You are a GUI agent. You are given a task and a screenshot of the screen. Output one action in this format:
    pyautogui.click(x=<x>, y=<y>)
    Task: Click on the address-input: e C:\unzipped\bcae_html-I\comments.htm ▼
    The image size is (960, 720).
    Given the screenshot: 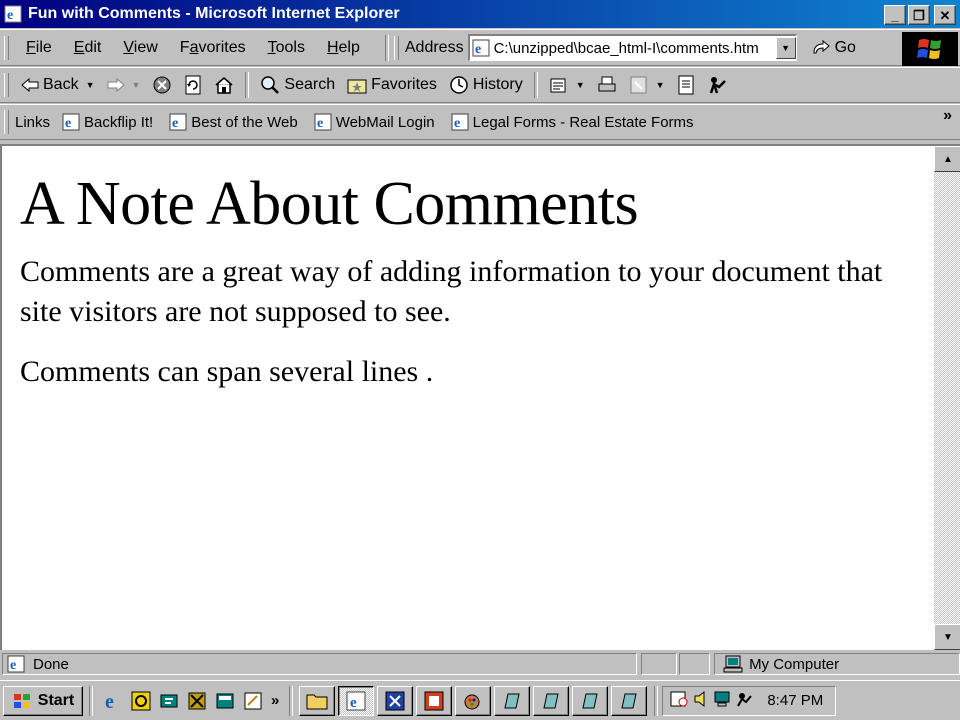 What is the action you would take?
    pyautogui.click(x=632, y=47)
    